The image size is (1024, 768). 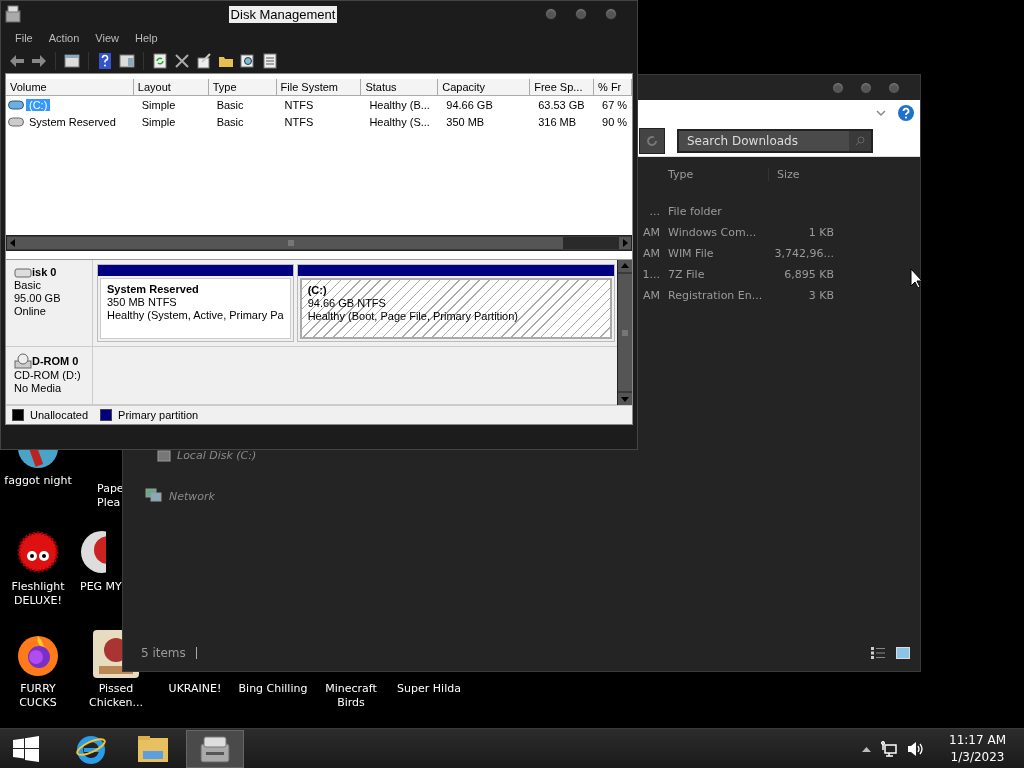 What do you see at coordinates (484, 87) in the screenshot?
I see `column-header: Capacity` at bounding box center [484, 87].